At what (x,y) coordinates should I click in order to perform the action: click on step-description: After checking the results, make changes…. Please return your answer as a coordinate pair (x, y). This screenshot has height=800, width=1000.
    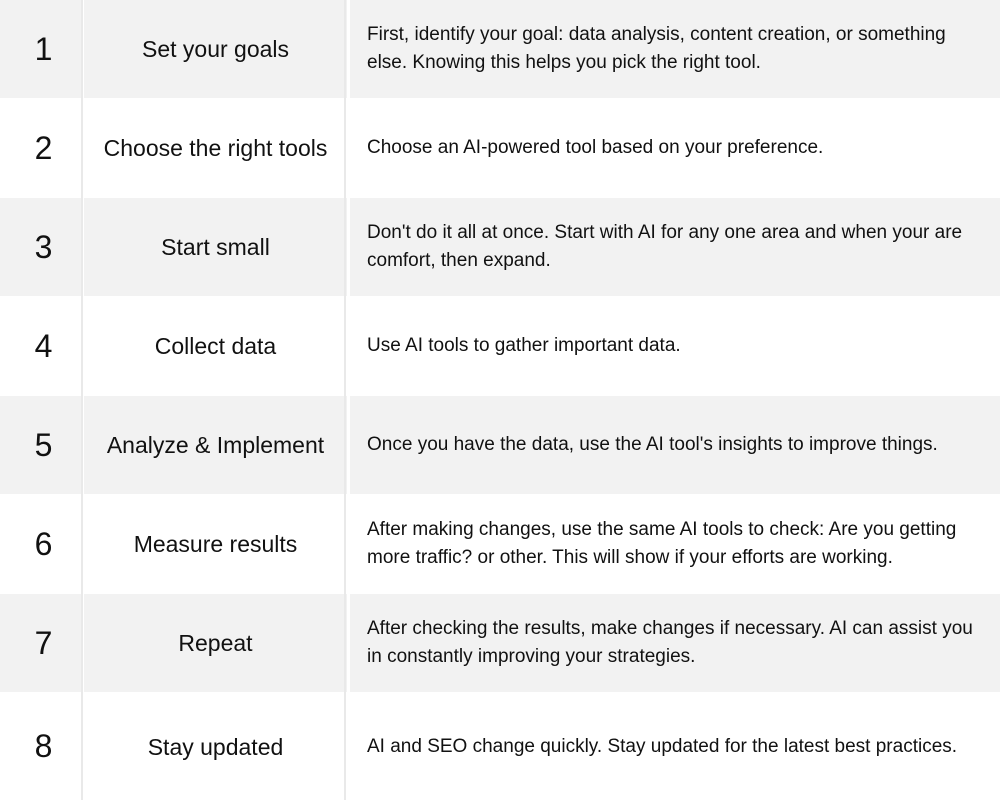
    Looking at the image, I should click on (675, 643).